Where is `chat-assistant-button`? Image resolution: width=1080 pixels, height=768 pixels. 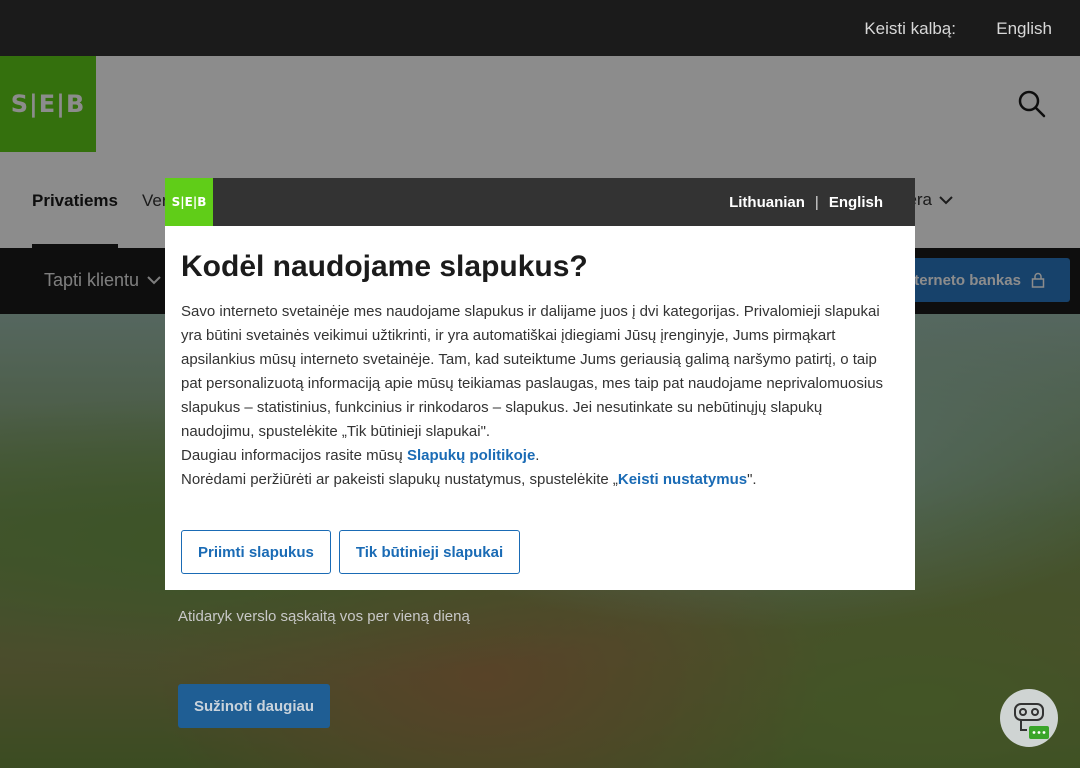 chat-assistant-button is located at coordinates (1029, 718).